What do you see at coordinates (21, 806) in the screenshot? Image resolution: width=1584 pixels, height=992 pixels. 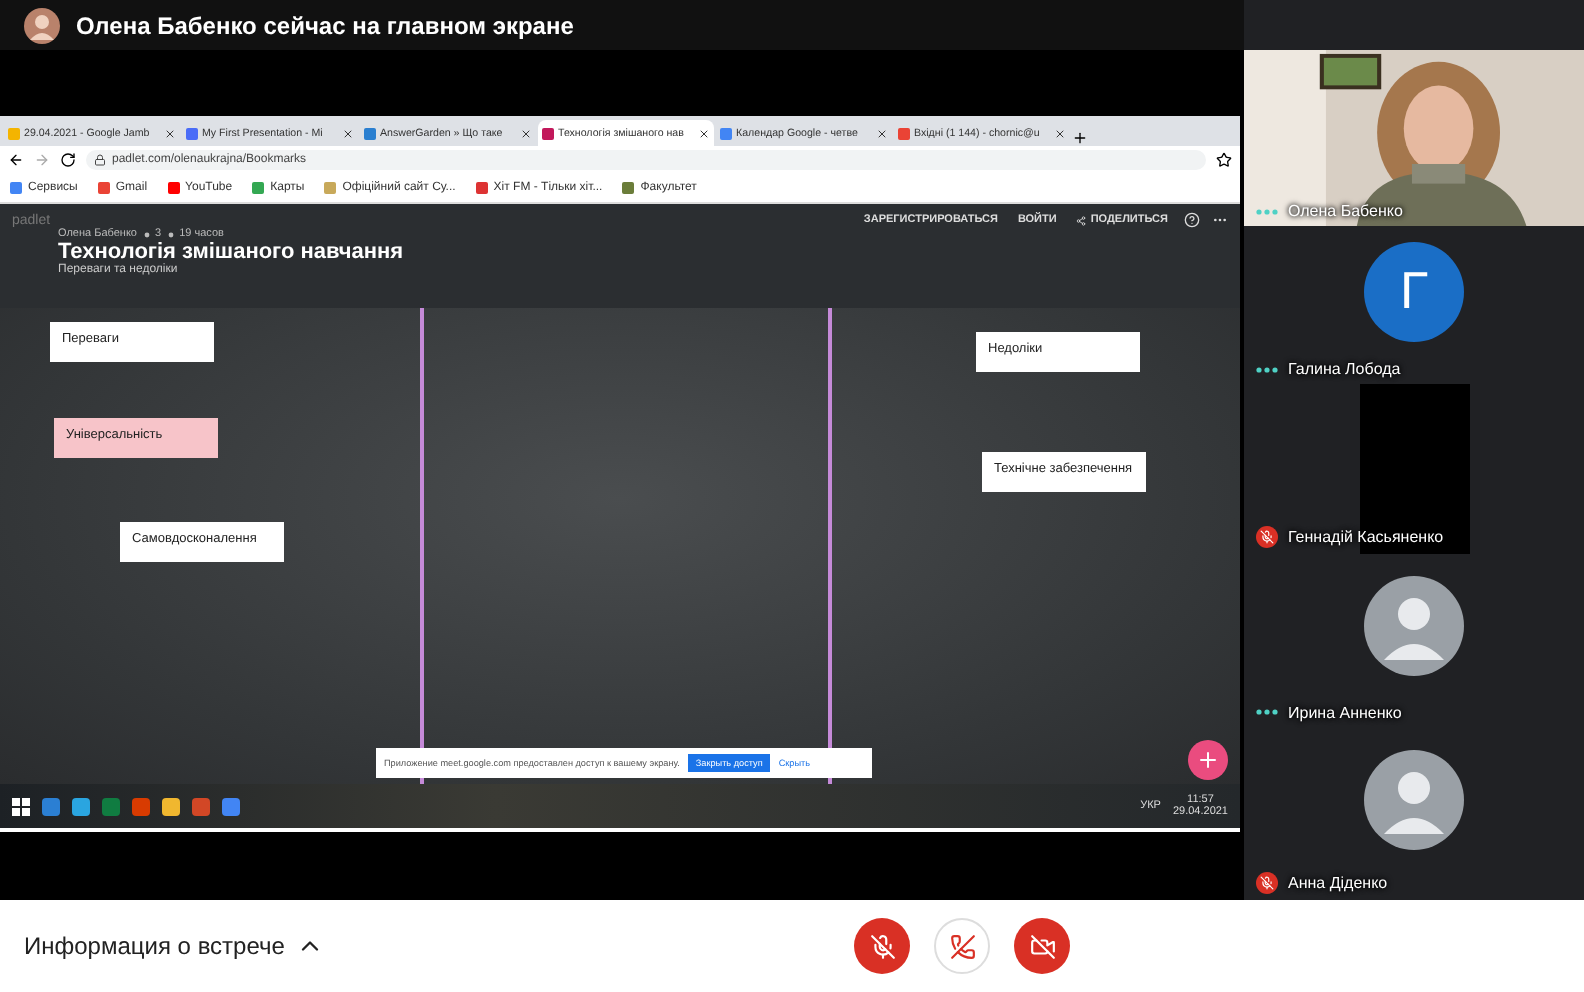 I see `windows-start-icon` at bounding box center [21, 806].